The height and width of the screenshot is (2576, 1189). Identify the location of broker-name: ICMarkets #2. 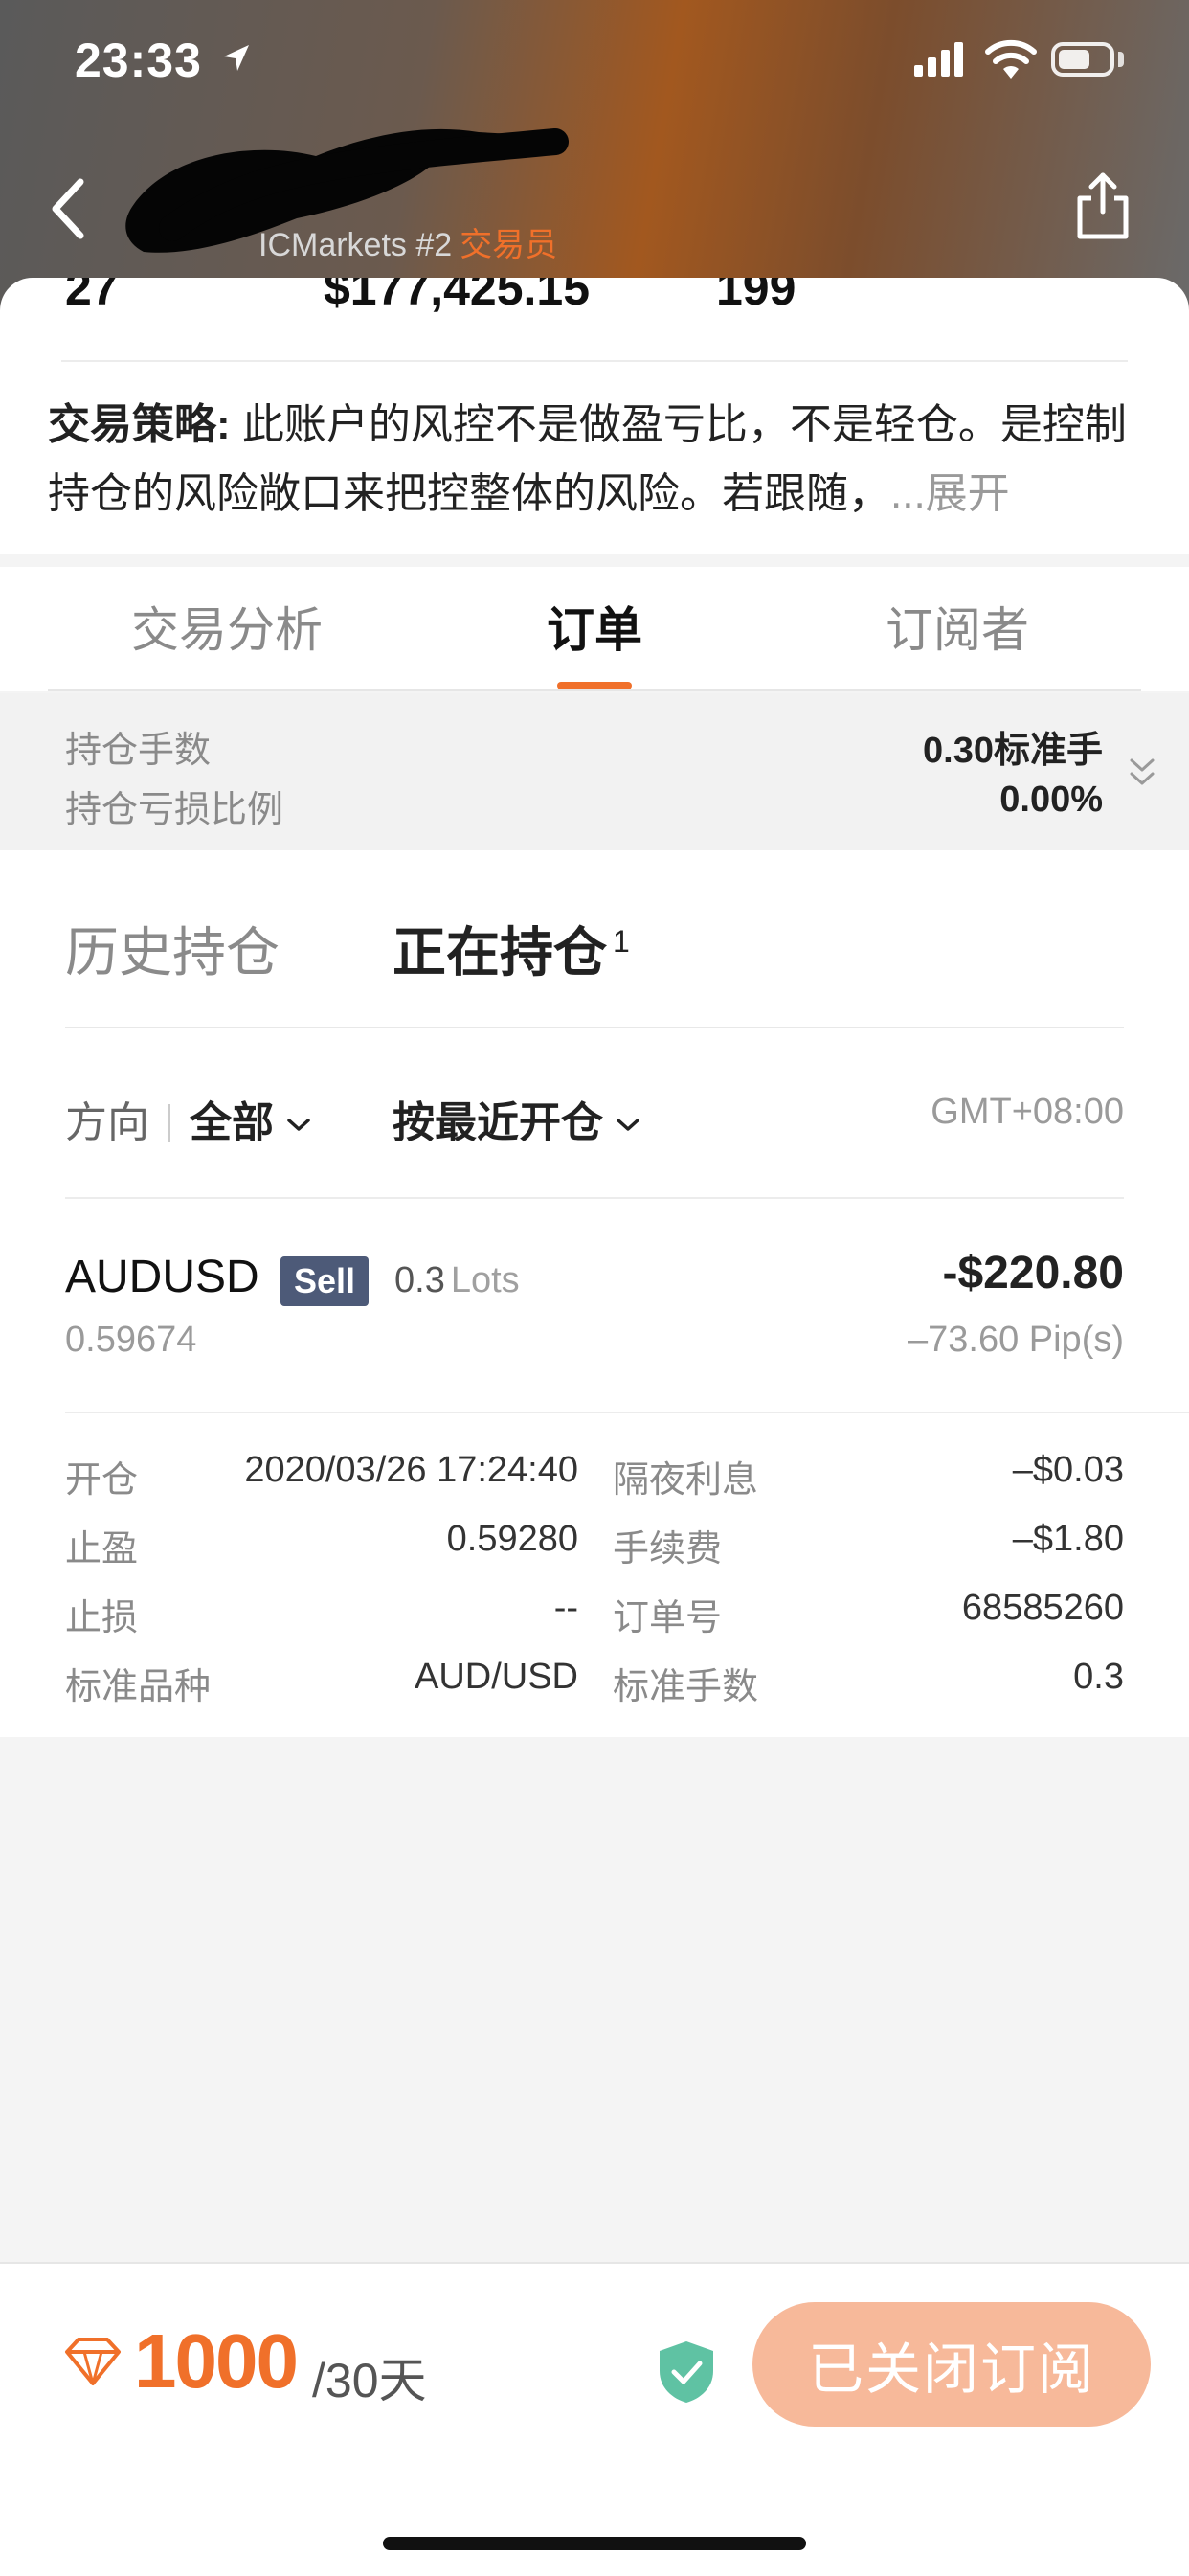
(355, 245).